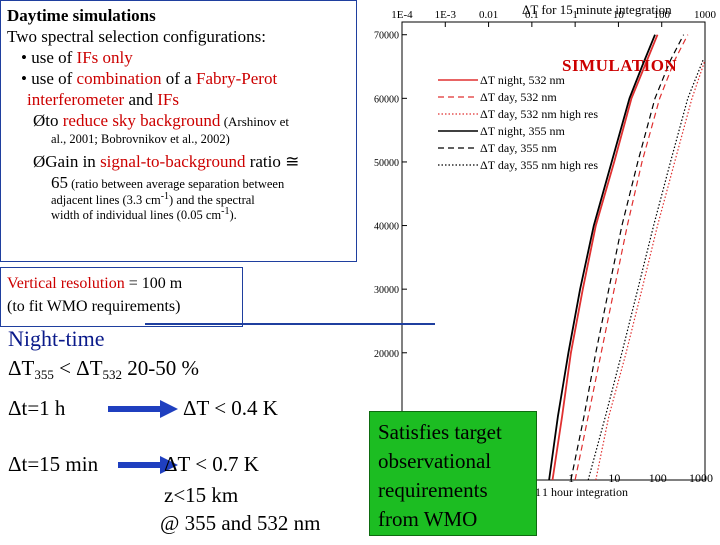 The width and height of the screenshot is (720, 545). I want to click on top-tick-label: 1E-3, so click(446, 15).